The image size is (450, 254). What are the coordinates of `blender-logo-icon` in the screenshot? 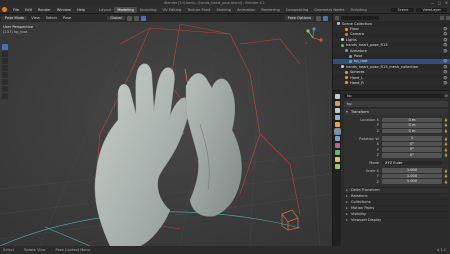 It's located at (4, 9).